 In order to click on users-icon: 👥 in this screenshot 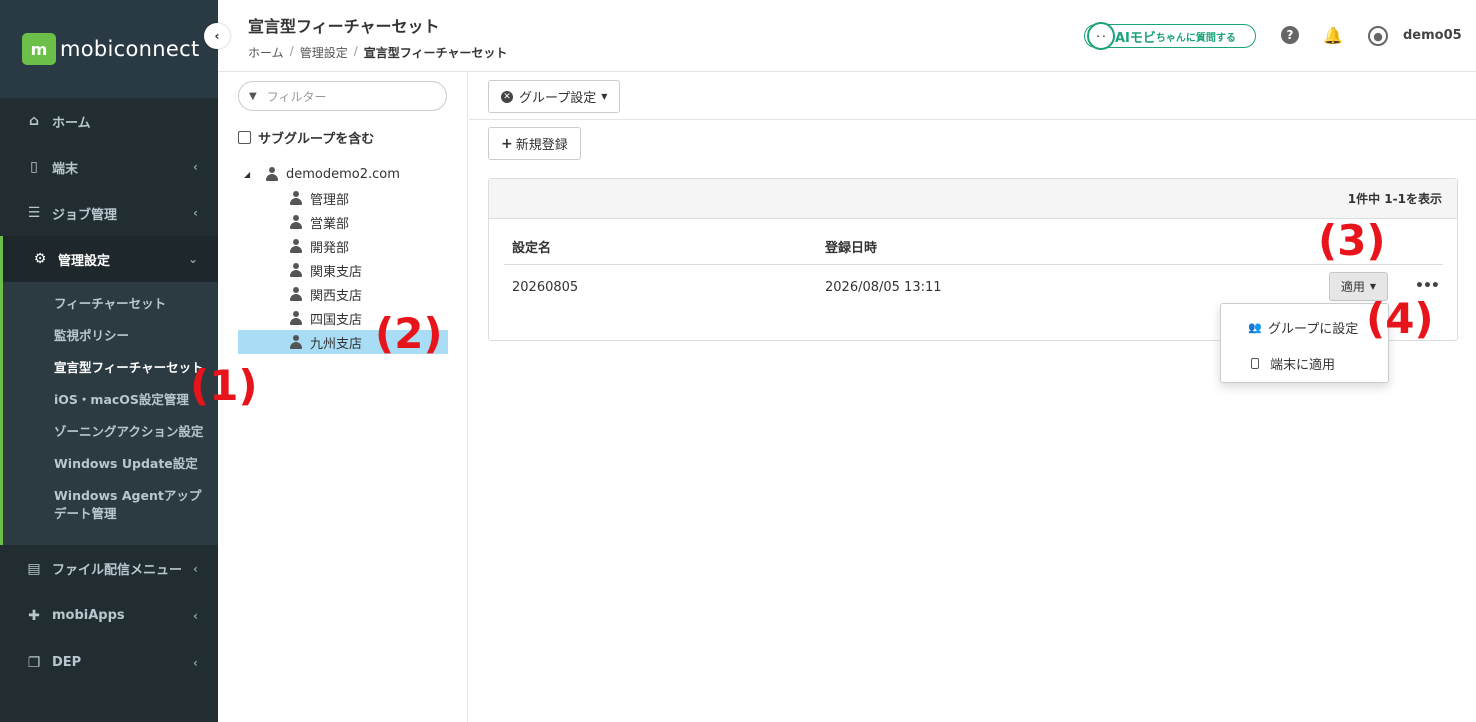, I will do `click(1255, 327)`.